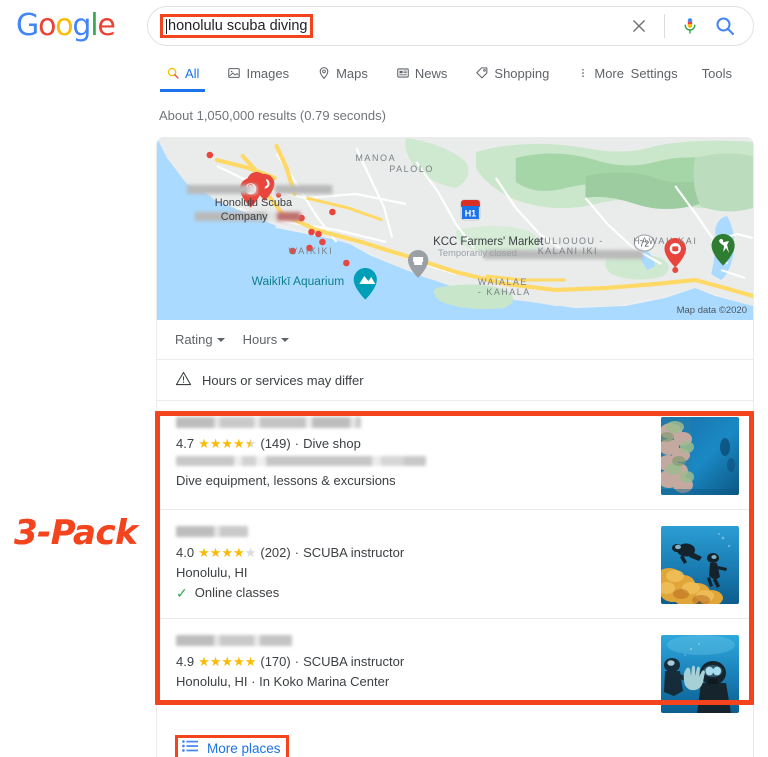  What do you see at coordinates (106, 25) in the screenshot?
I see `logo-letter: e` at bounding box center [106, 25].